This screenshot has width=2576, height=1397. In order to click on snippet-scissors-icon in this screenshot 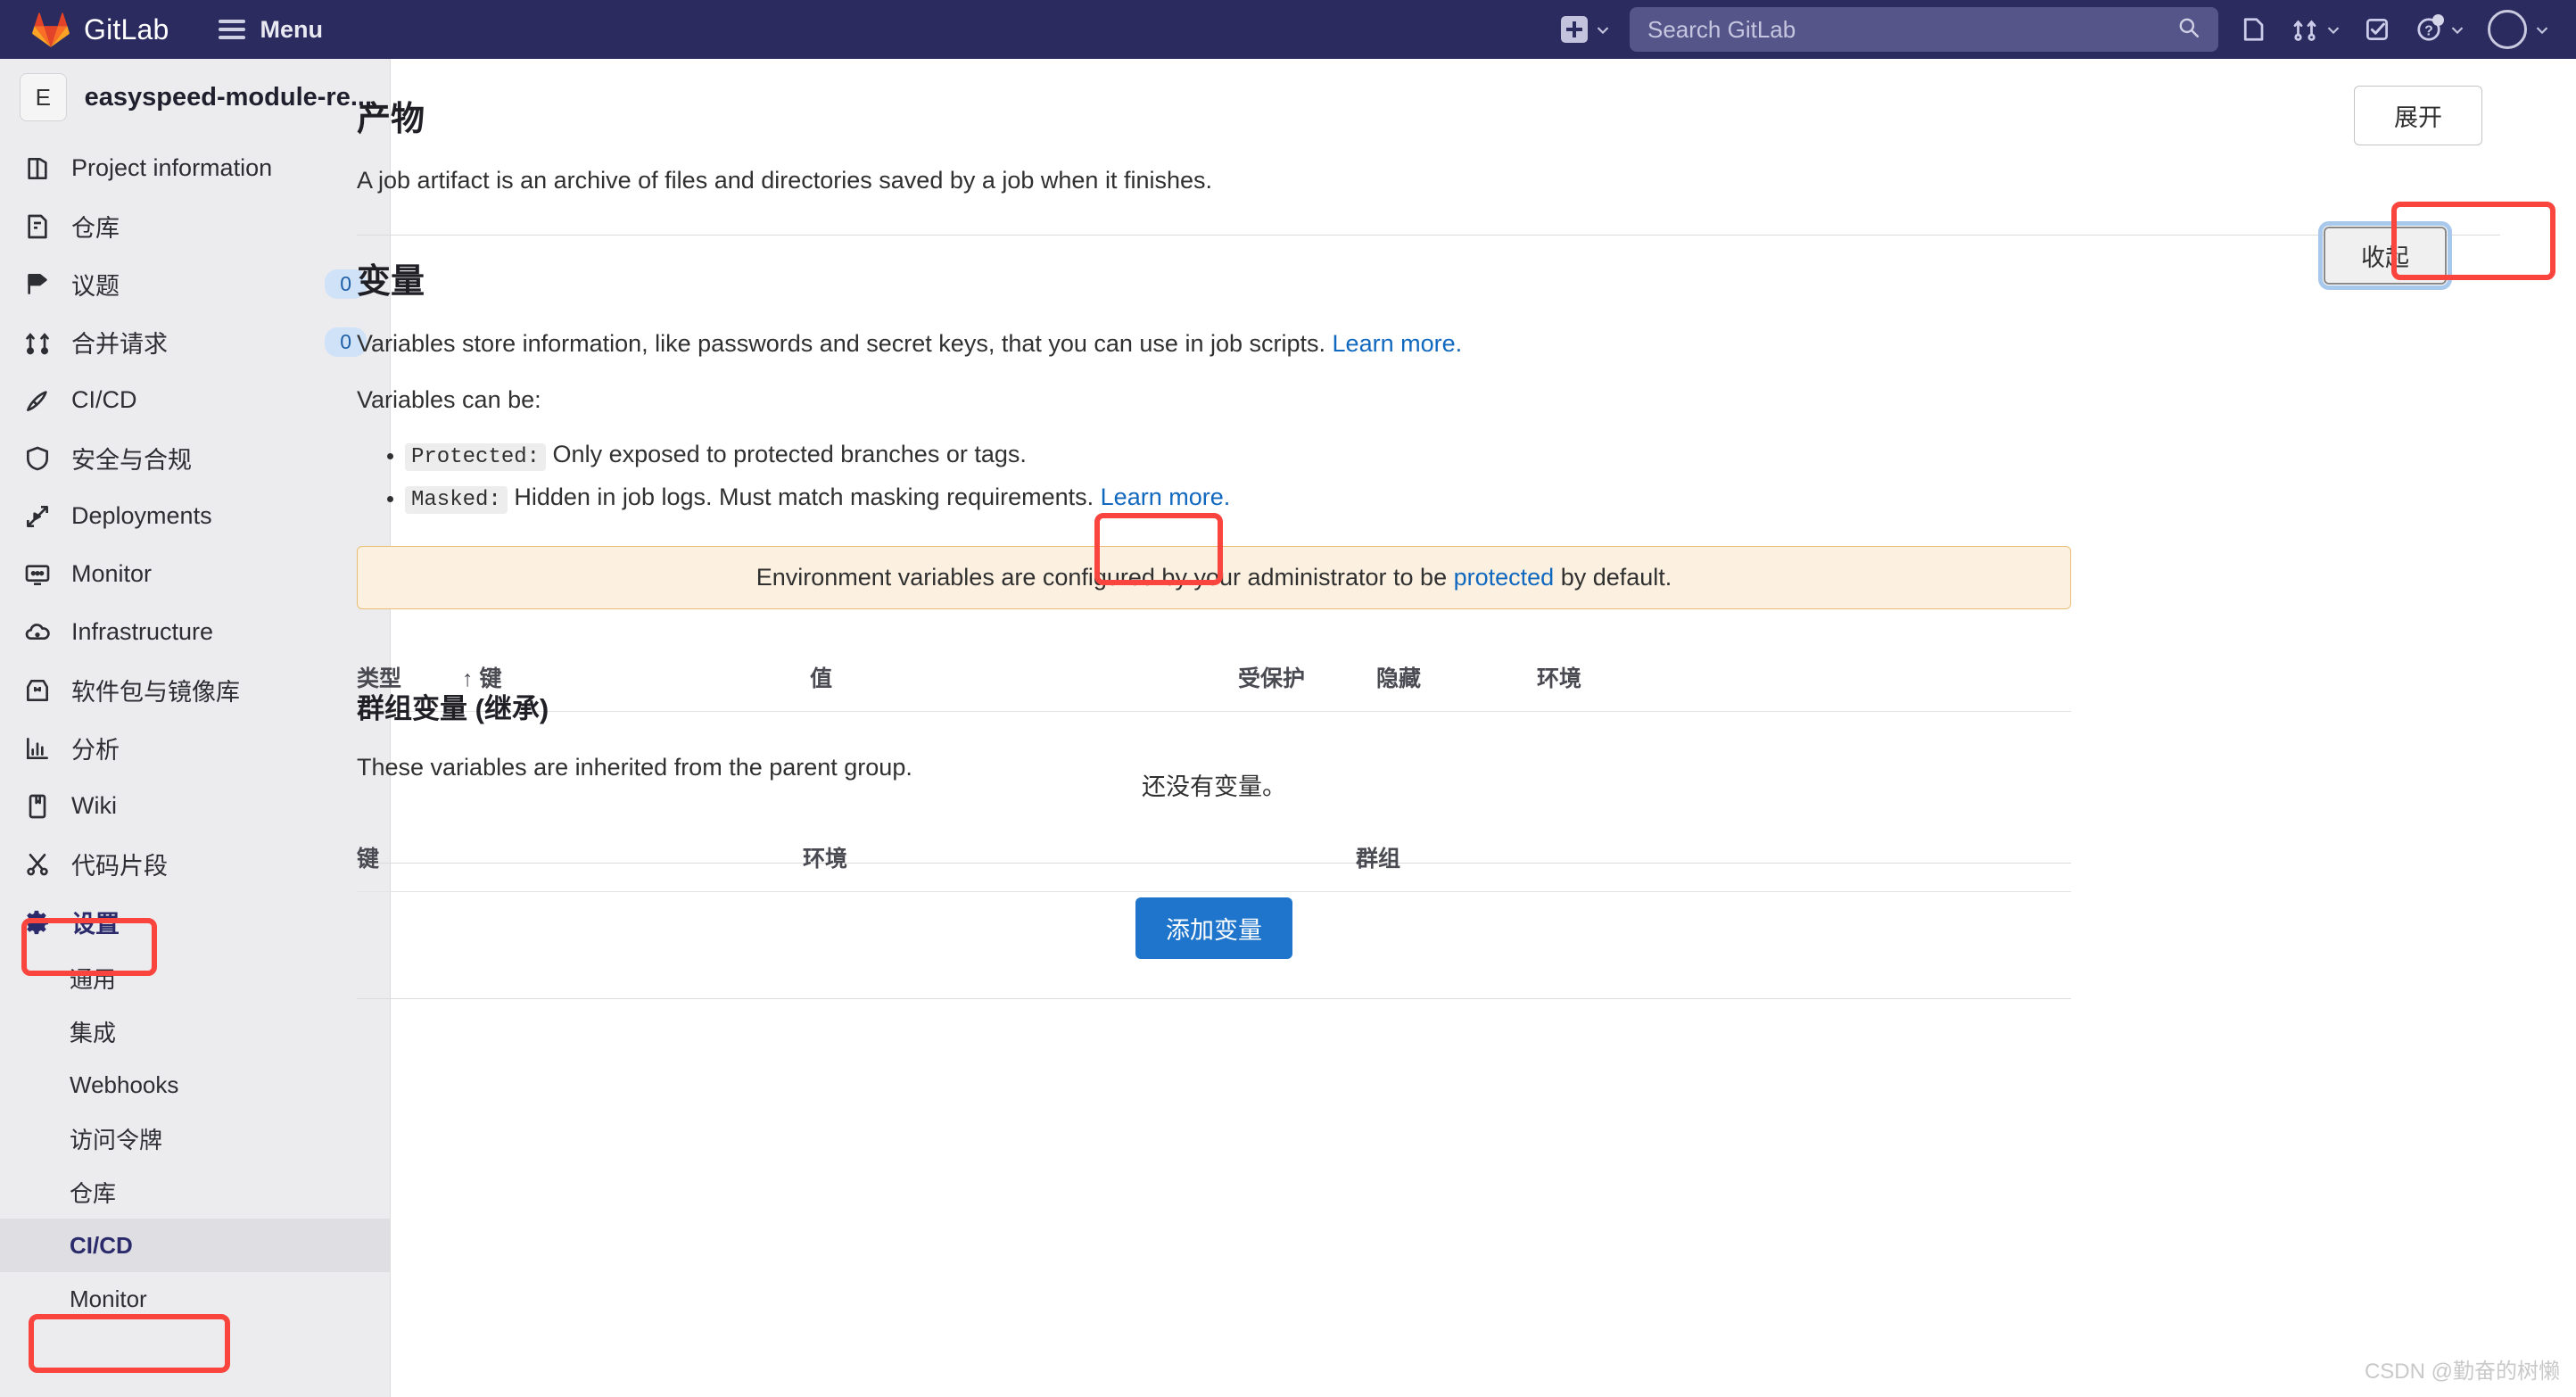, I will do `click(37, 864)`.